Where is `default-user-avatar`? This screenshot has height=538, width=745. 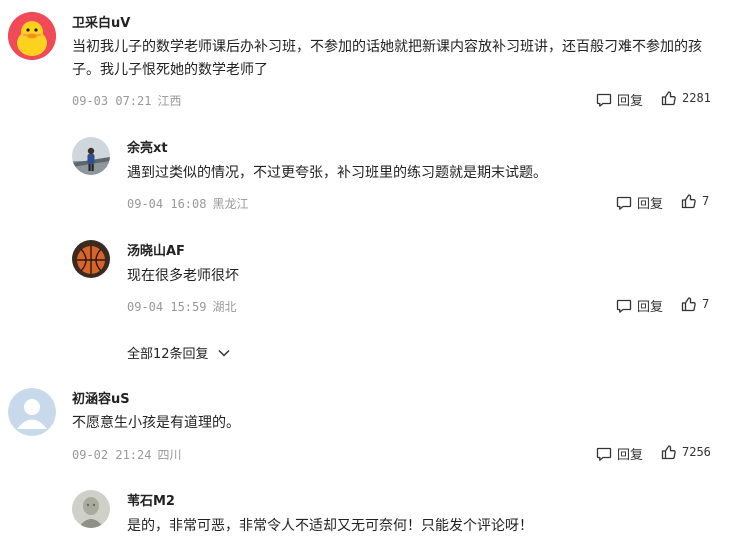 default-user-avatar is located at coordinates (32, 412).